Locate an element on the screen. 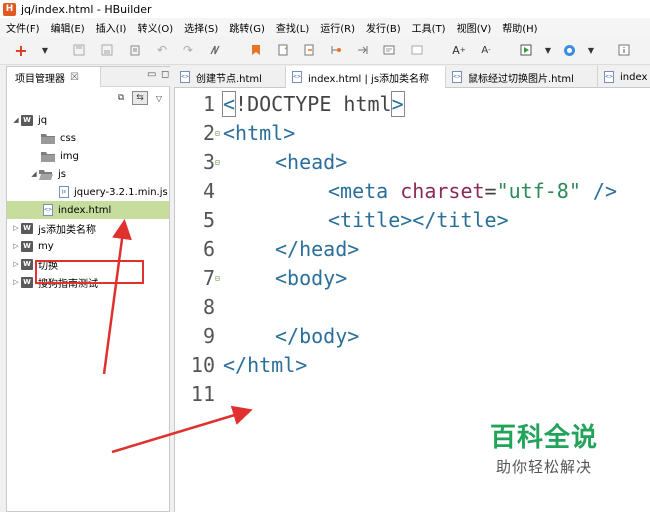 The image size is (650, 512). project-manager-label: 项目管理器 is located at coordinates (40, 79).